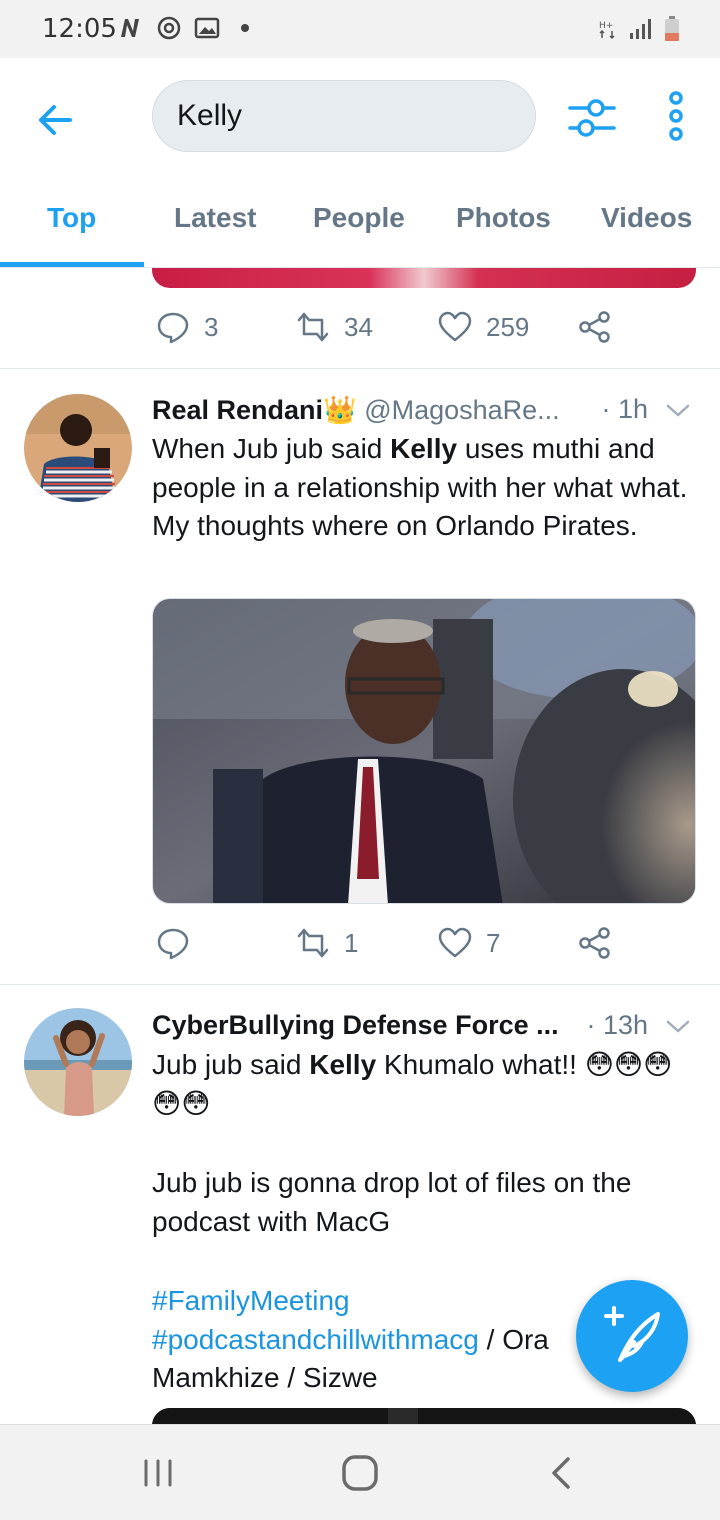 The image size is (720, 1520). I want to click on status-time: 12:05, so click(79, 29).